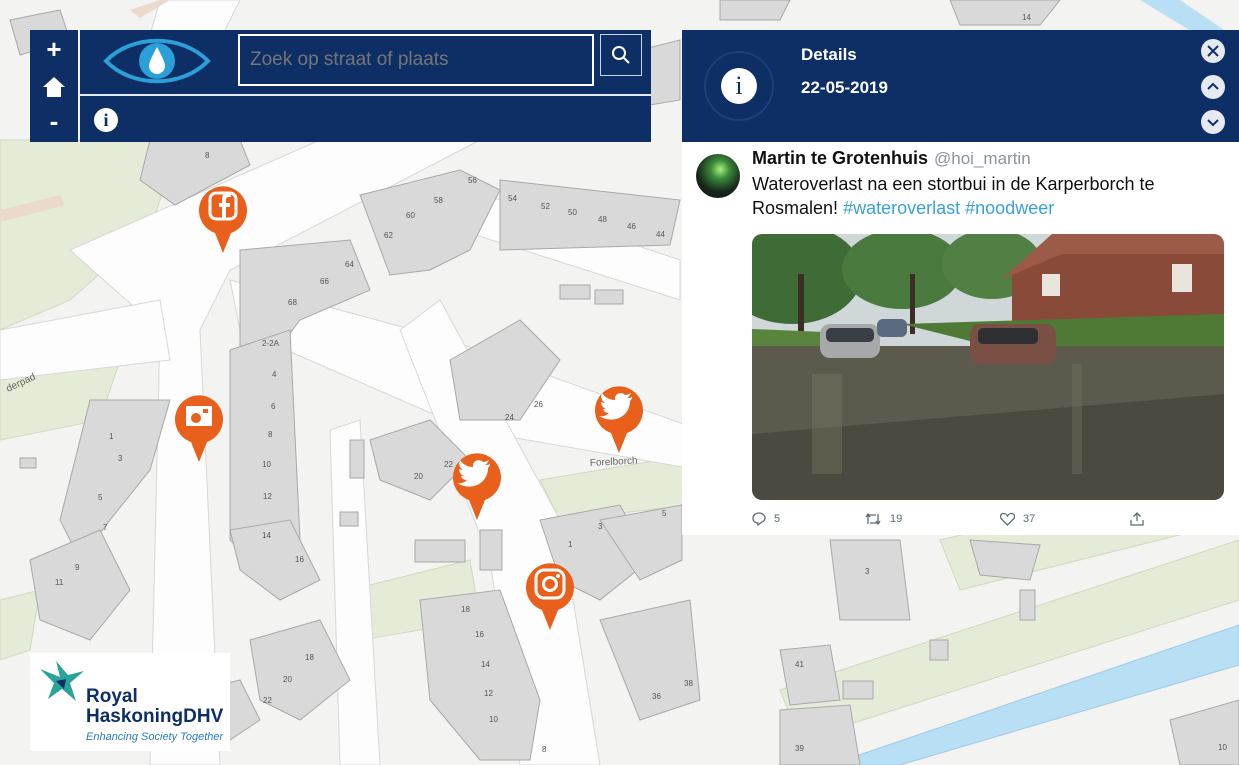 This screenshot has width=1239, height=765. Describe the element at coordinates (112, 696) in the screenshot. I see `logo-name-line1: Royal` at that location.